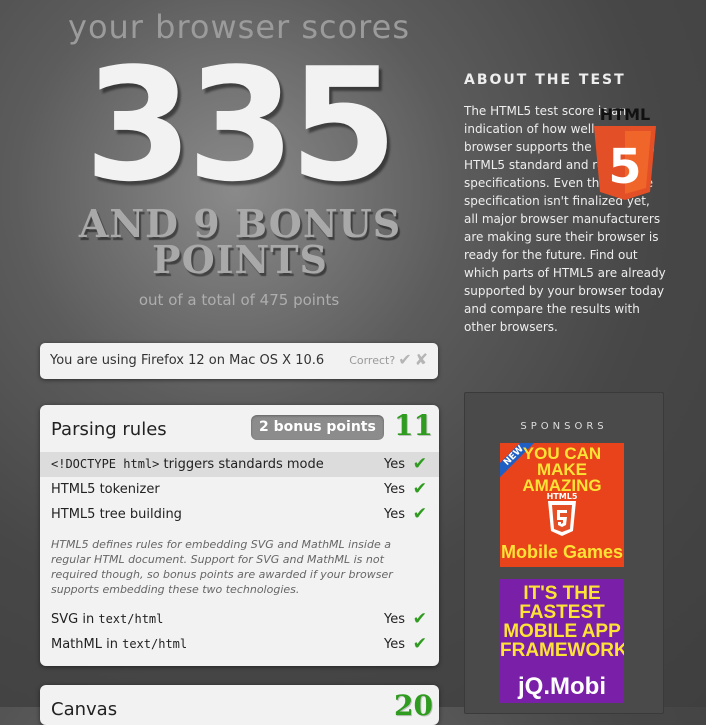 Image resolution: width=706 pixels, height=725 pixels. I want to click on ad-brand: jQ.Mobi, so click(562, 686).